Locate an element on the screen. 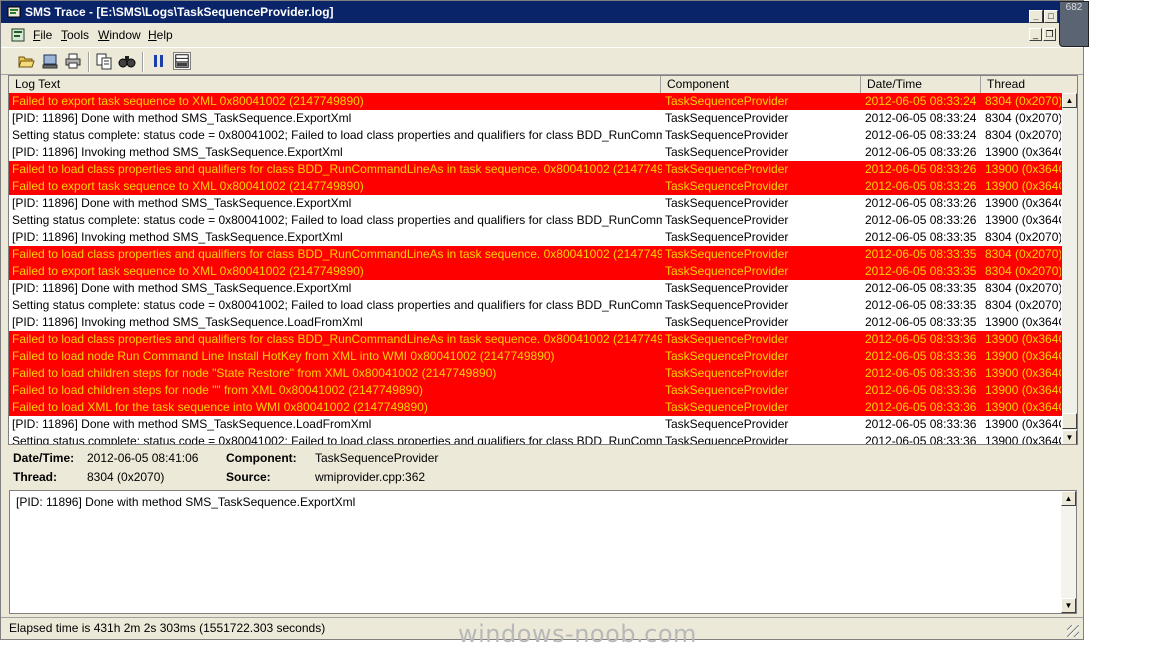  column-header-log-text: Log Text is located at coordinates (335, 84).